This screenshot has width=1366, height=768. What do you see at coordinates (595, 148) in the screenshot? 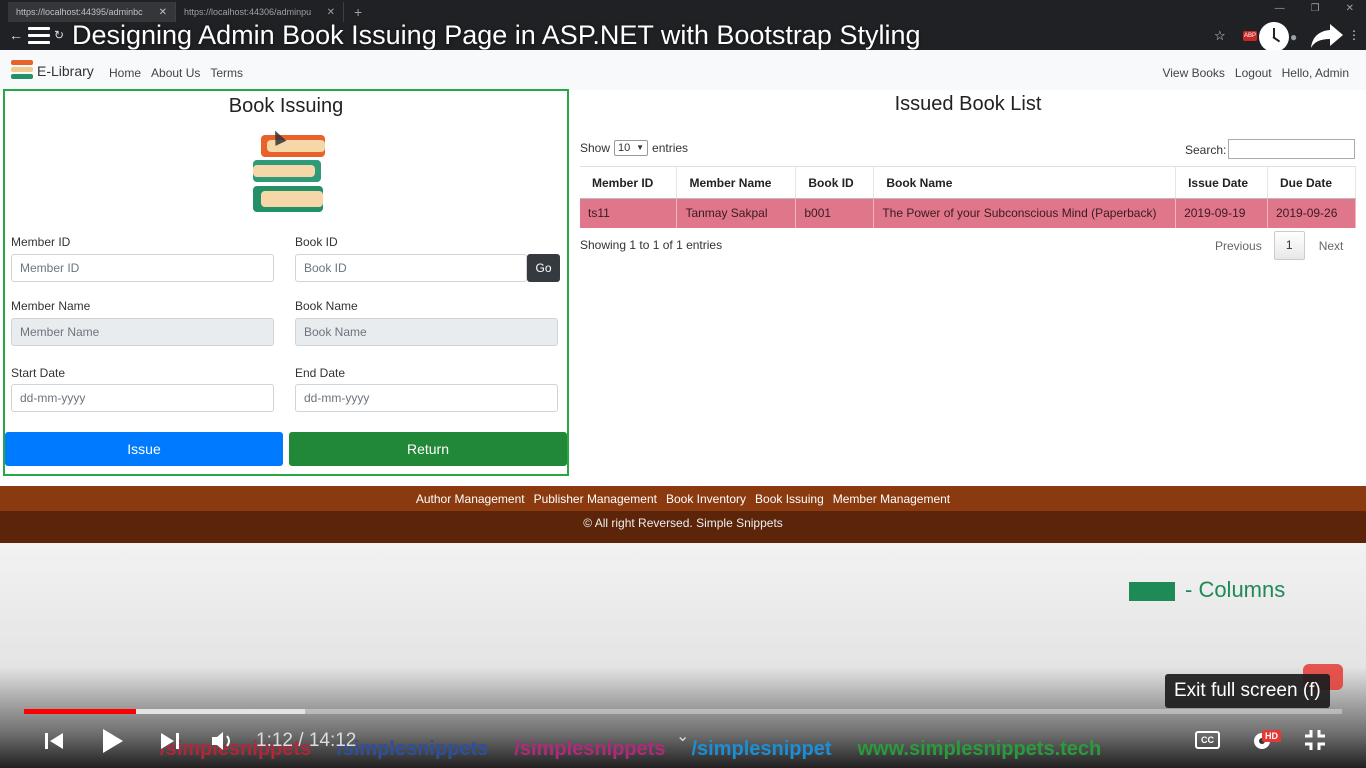
I see `show-label: Show` at bounding box center [595, 148].